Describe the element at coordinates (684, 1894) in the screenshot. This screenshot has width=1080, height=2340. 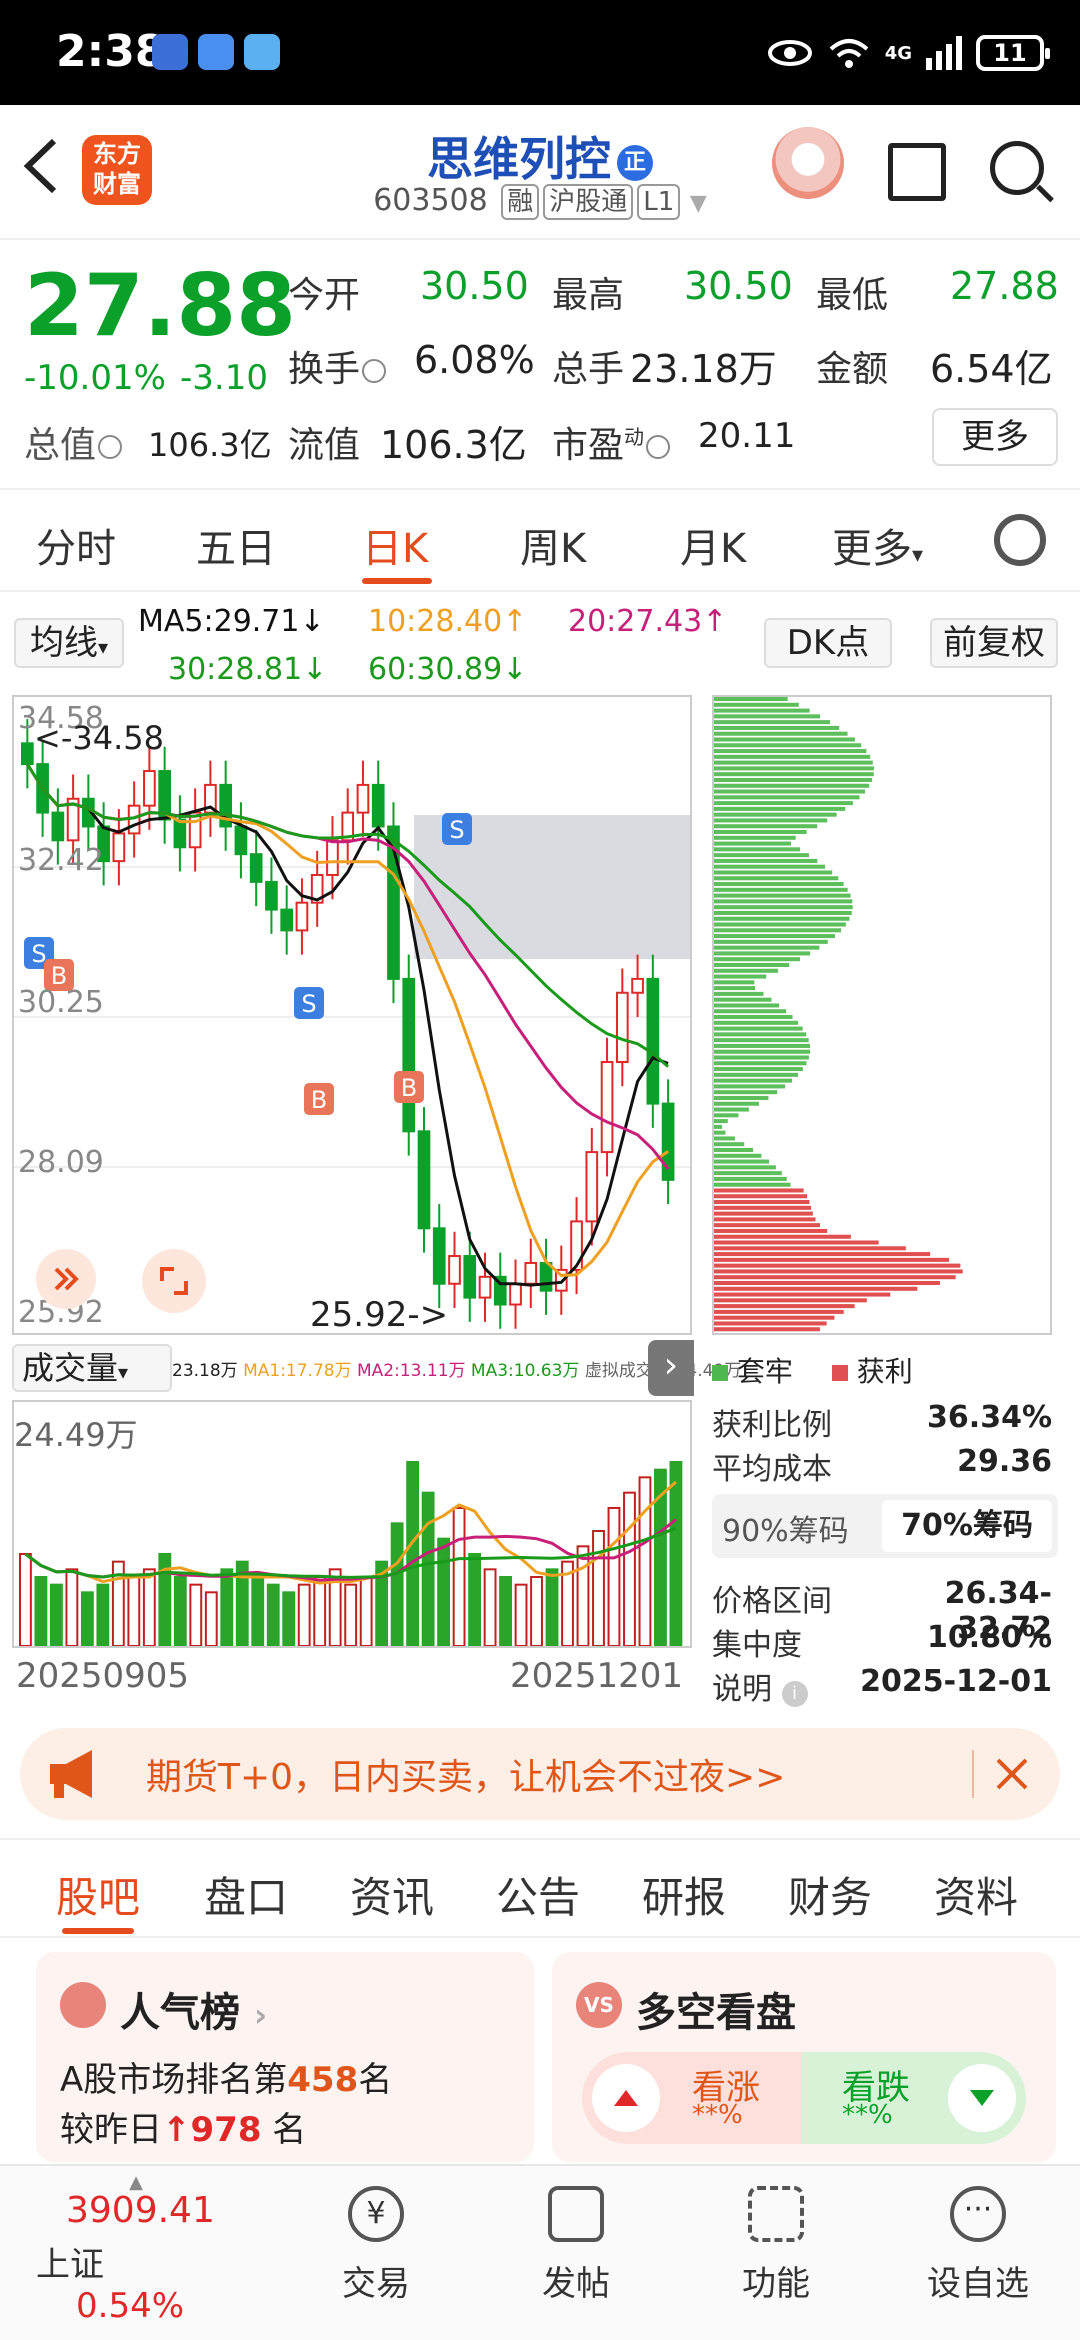
I see `tab-research: 研报` at that location.